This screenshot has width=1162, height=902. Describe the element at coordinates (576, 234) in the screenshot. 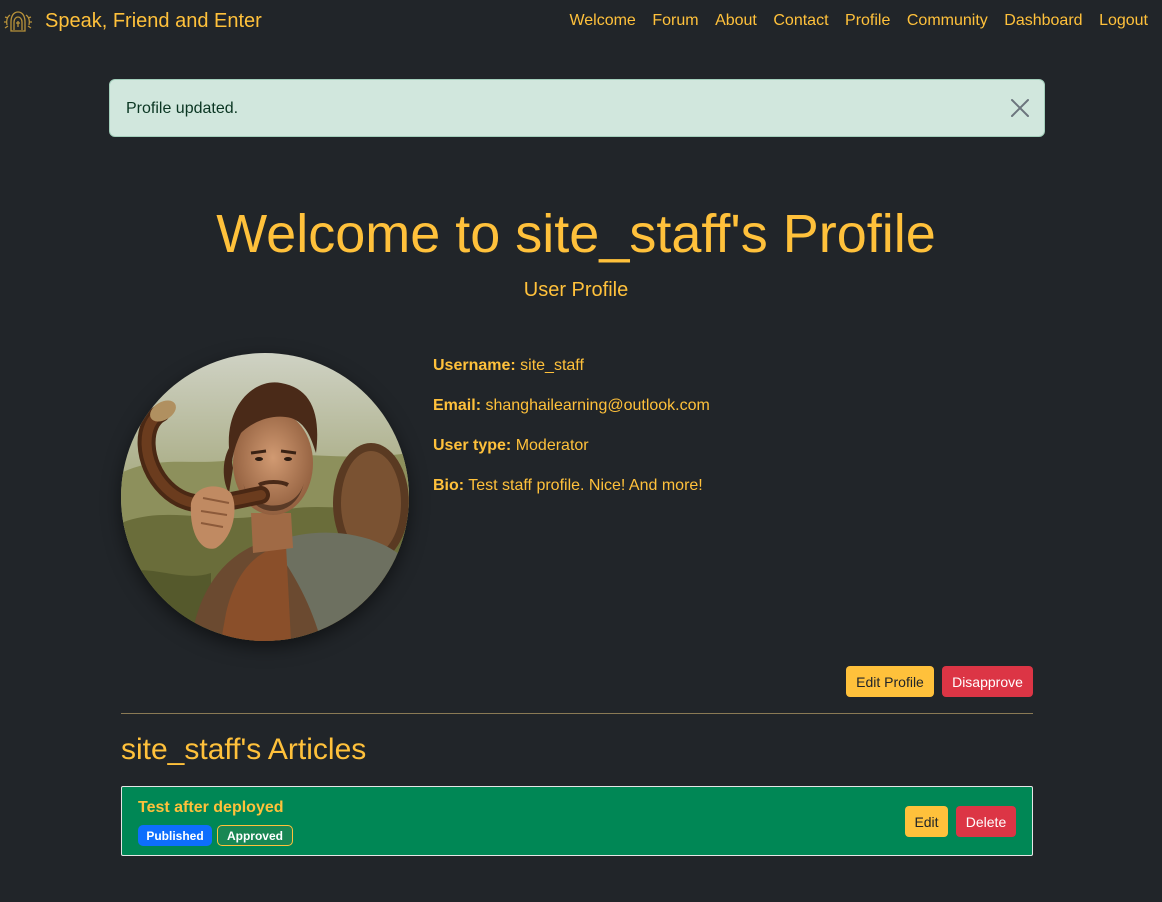

I see `page-title: Welcome to site_staff's Profile` at that location.